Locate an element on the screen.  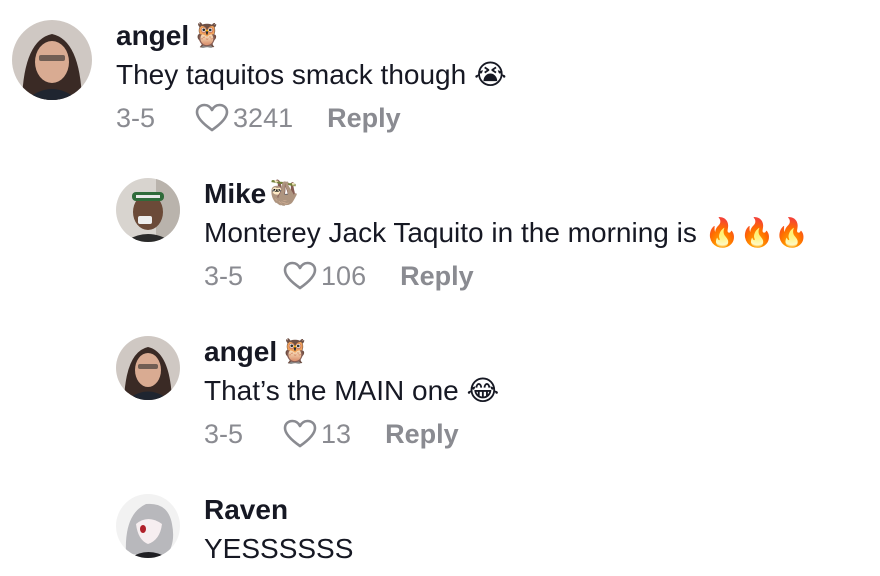
like-button: 13 is located at coordinates (317, 434).